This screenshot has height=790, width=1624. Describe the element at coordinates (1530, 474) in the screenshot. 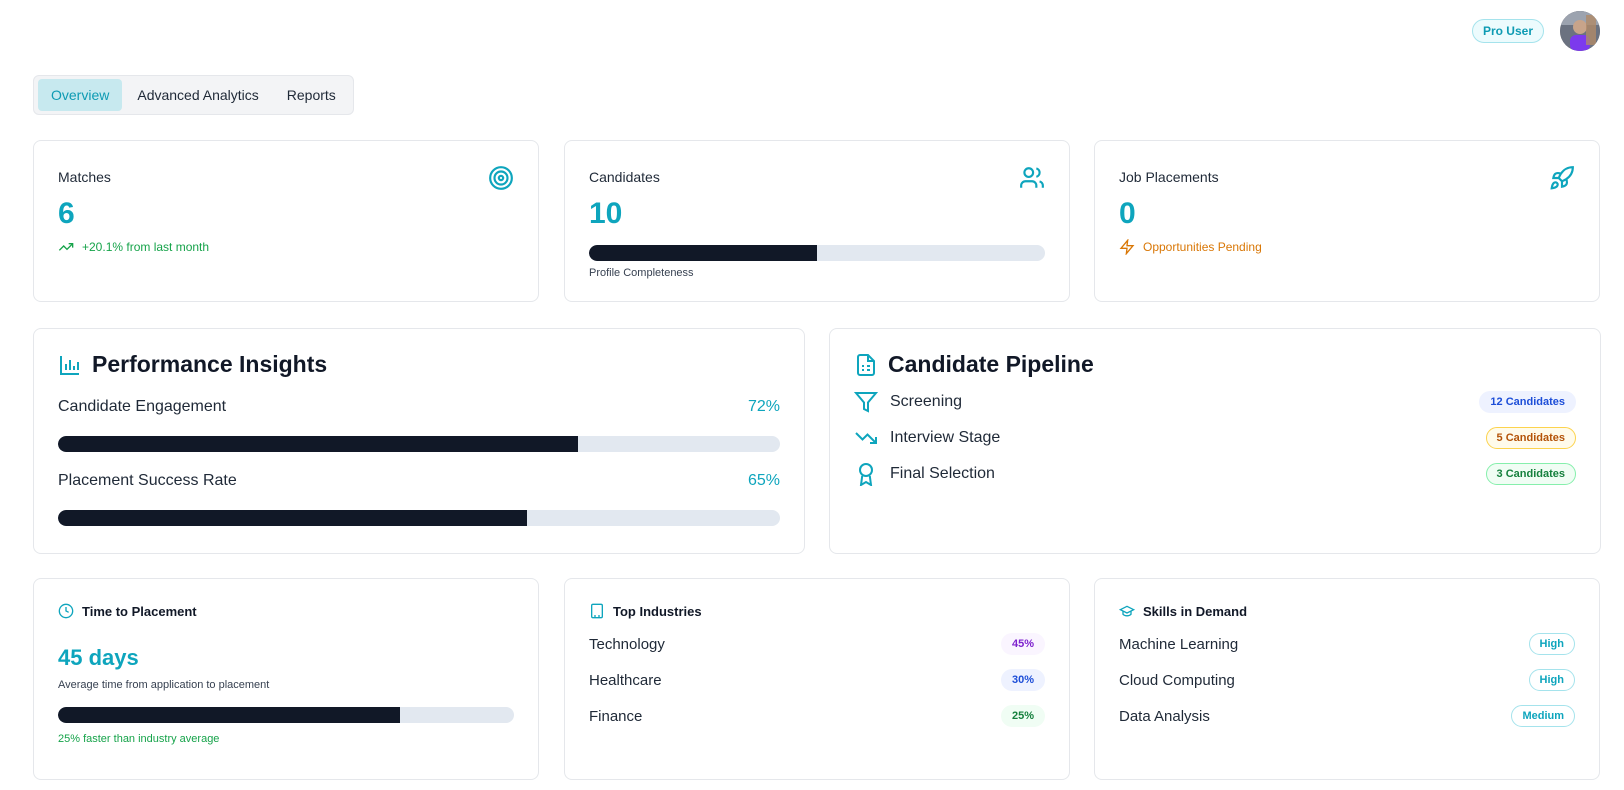

I see `stage-count-badge: 3 Candidates` at that location.